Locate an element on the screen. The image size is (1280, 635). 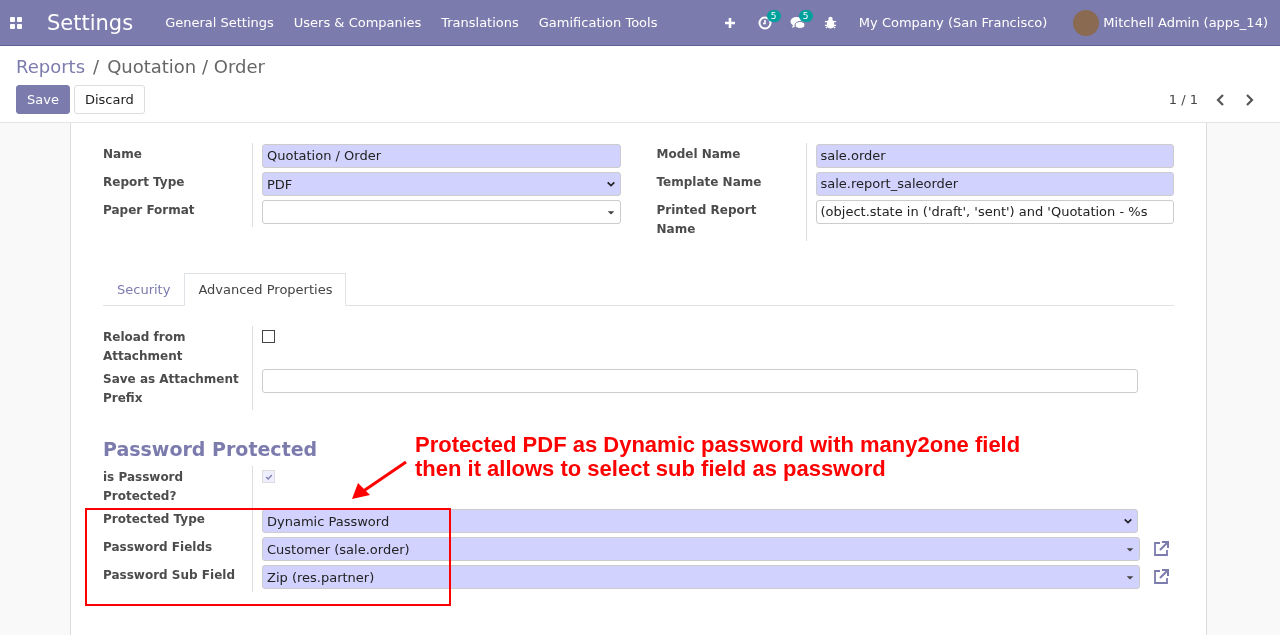
company-switcher: My Company (San Francisco) is located at coordinates (953, 22).